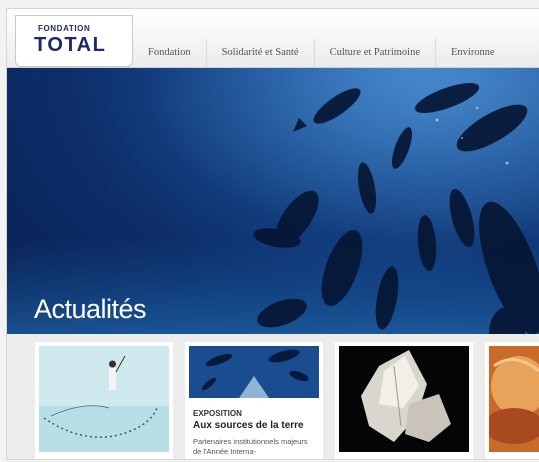 The height and width of the screenshot is (462, 539). I want to click on nav-item-fondation: Fondation, so click(169, 53).